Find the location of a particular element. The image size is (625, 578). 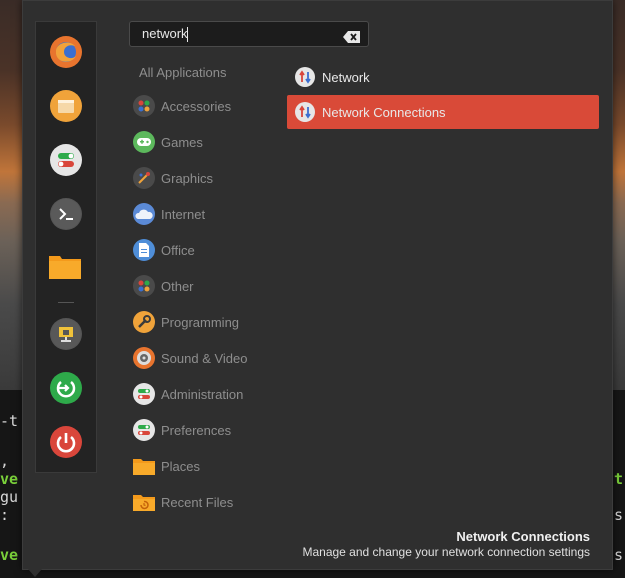

terminal-line: : is located at coordinates (5, 515).